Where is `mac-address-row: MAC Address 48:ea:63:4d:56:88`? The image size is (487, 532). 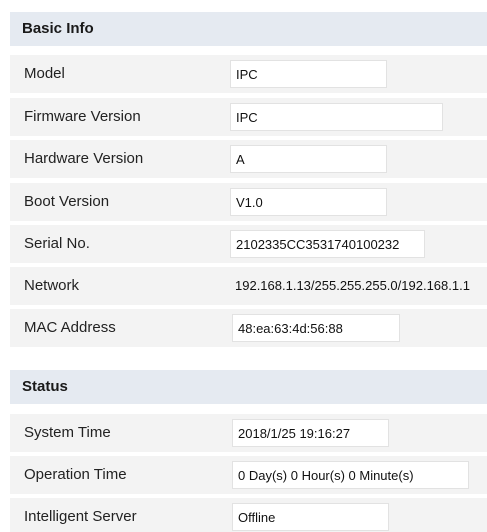 mac-address-row: MAC Address 48:ea:63:4d:56:88 is located at coordinates (248, 328).